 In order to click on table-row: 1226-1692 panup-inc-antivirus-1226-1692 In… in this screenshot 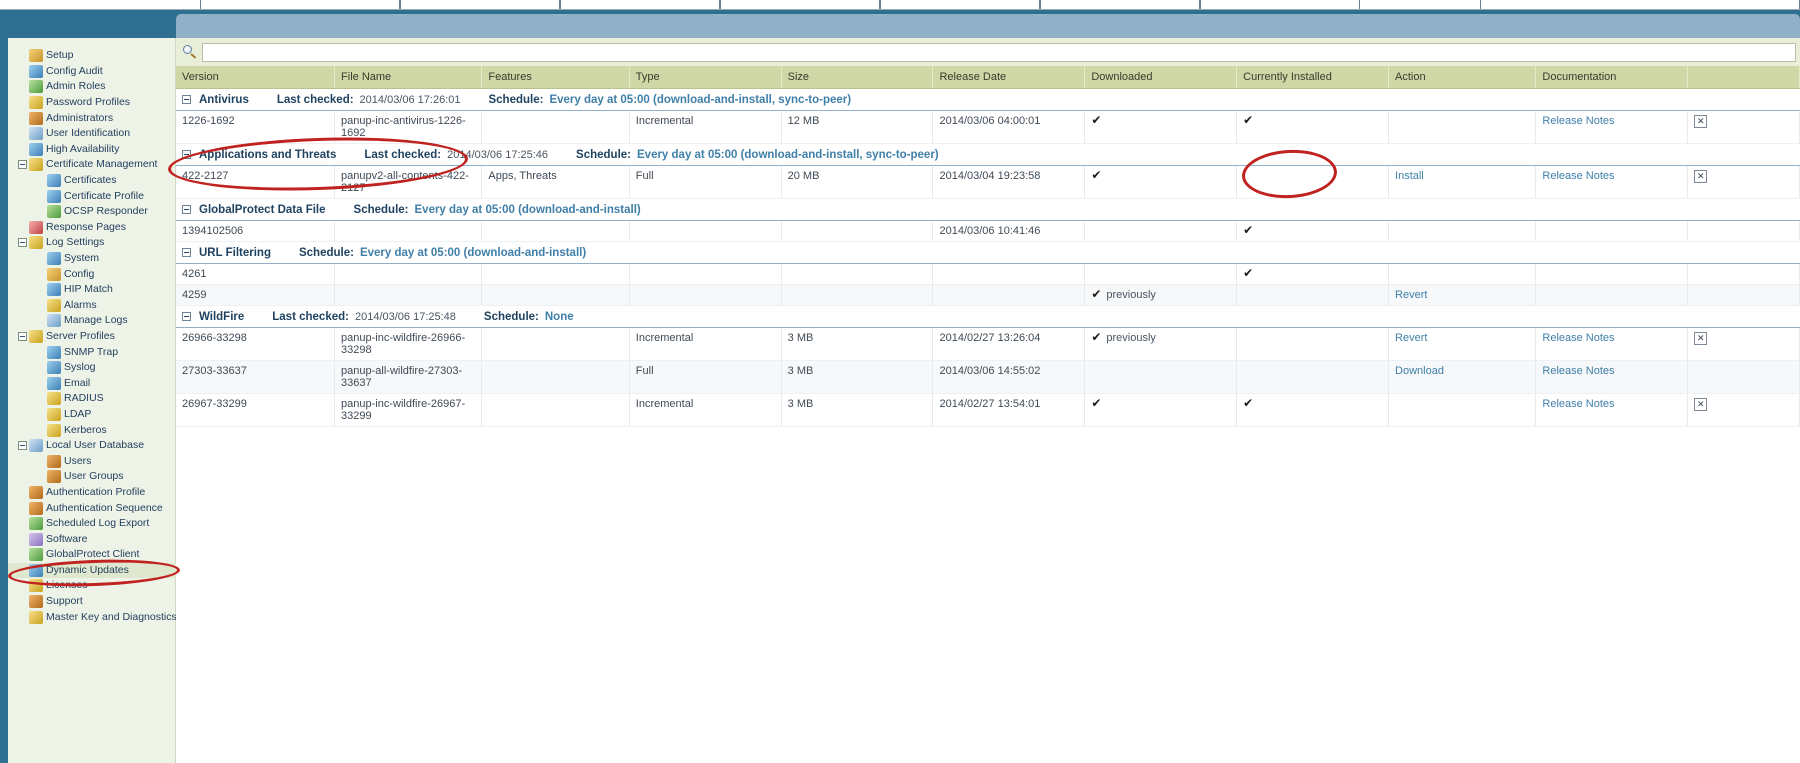, I will do `click(988, 126)`.